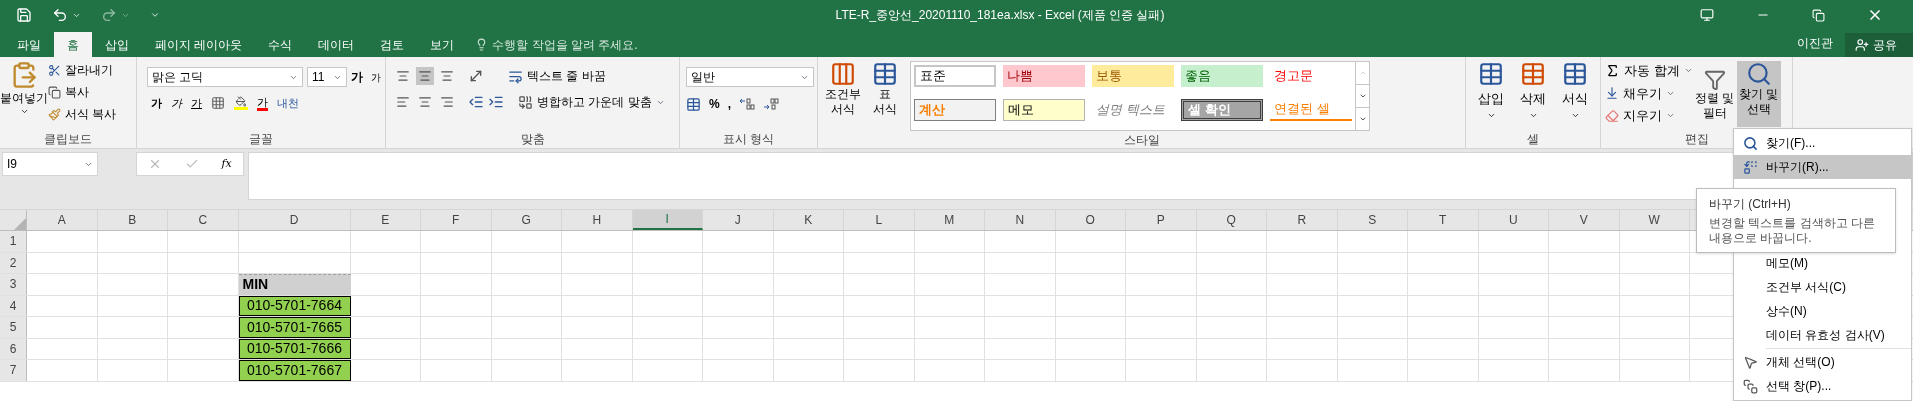 The height and width of the screenshot is (401, 1913). What do you see at coordinates (294, 220) in the screenshot?
I see `column-header: D` at bounding box center [294, 220].